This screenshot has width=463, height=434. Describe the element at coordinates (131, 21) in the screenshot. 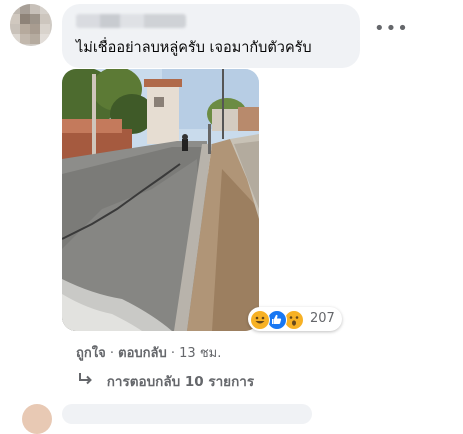

I see `author-name-redacted` at that location.